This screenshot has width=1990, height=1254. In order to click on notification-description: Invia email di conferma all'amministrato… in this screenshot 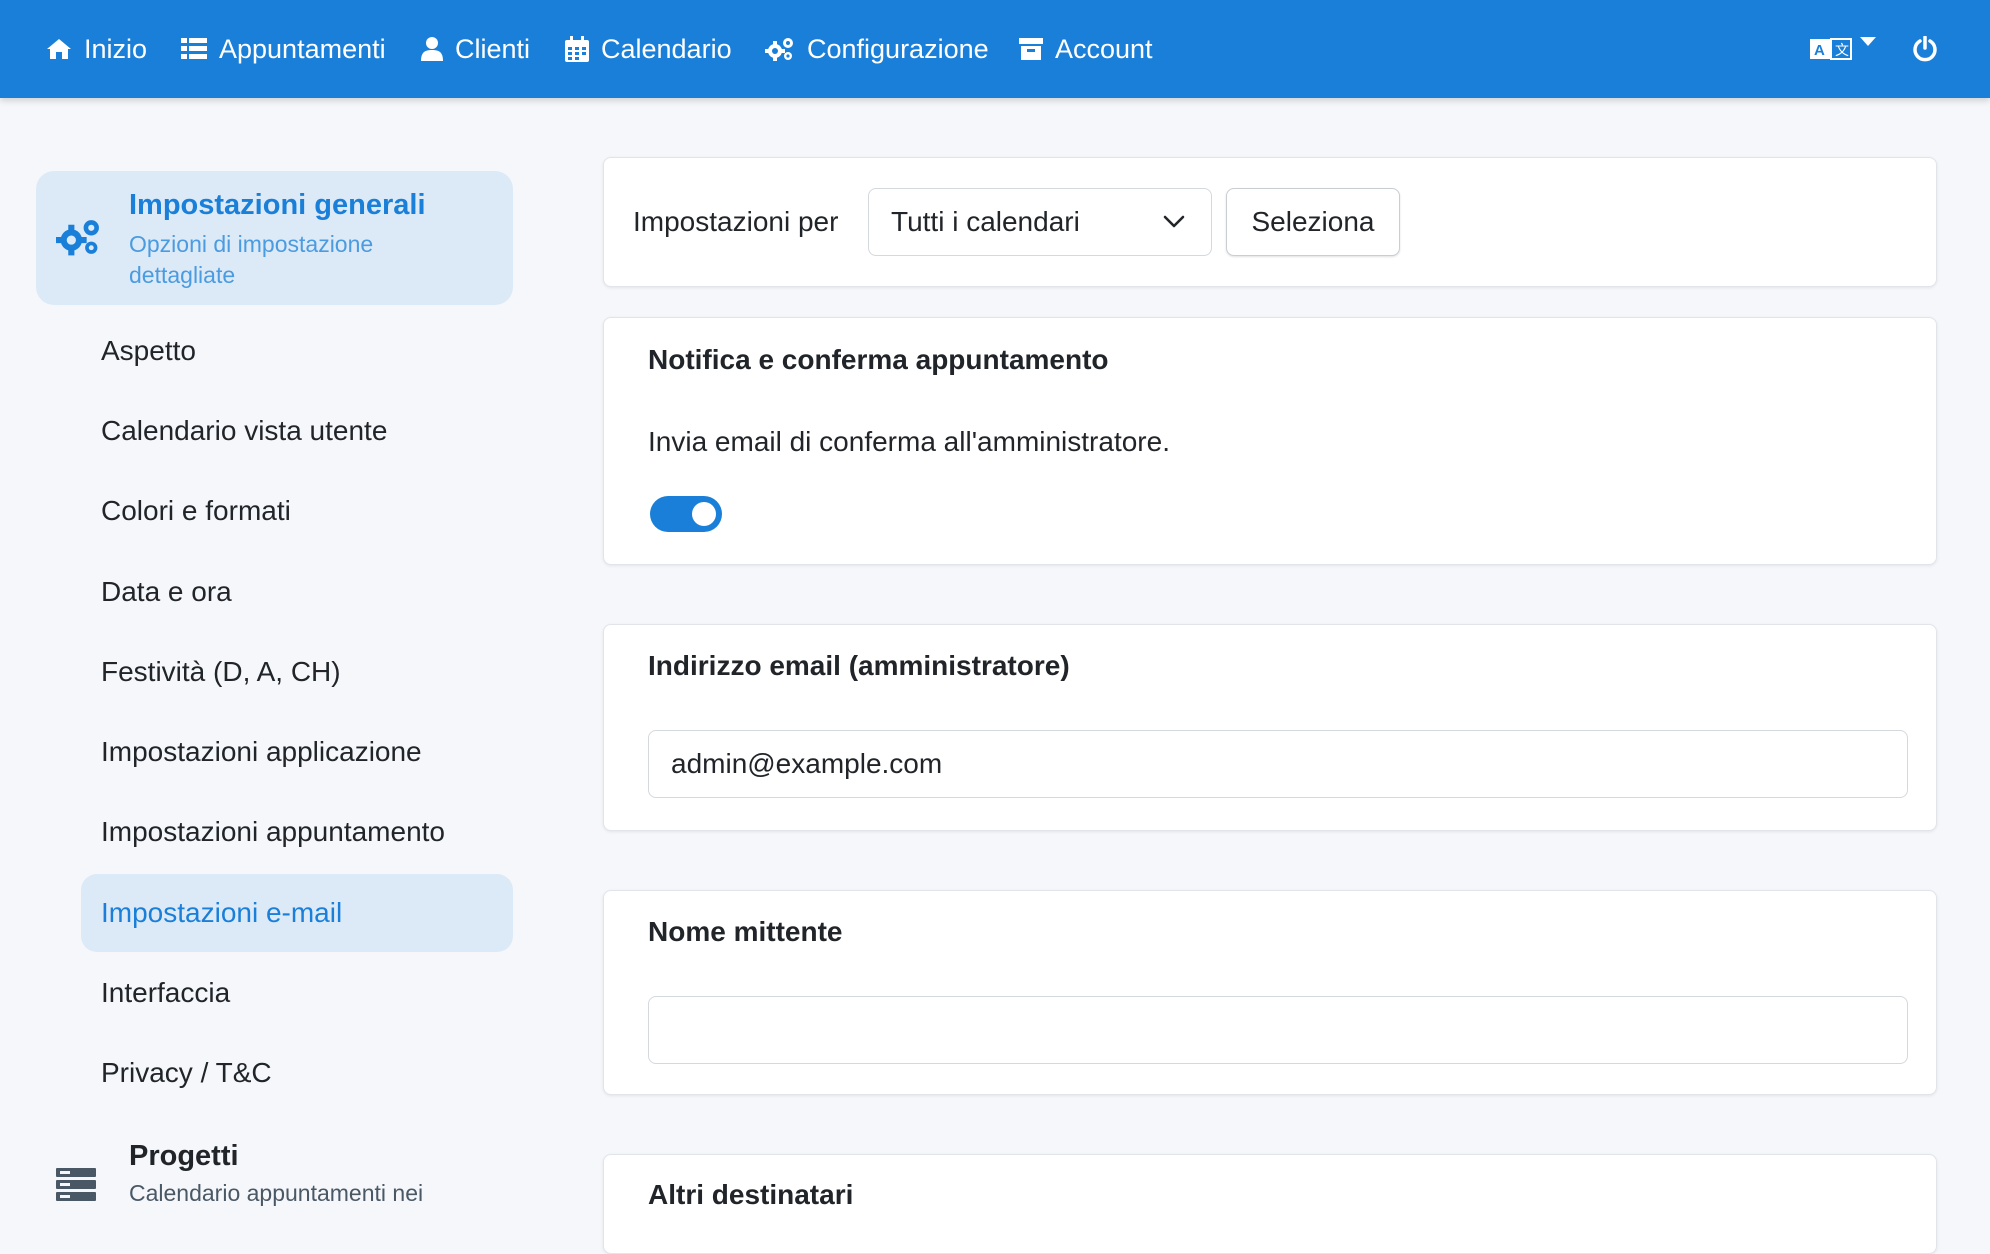, I will do `click(909, 441)`.